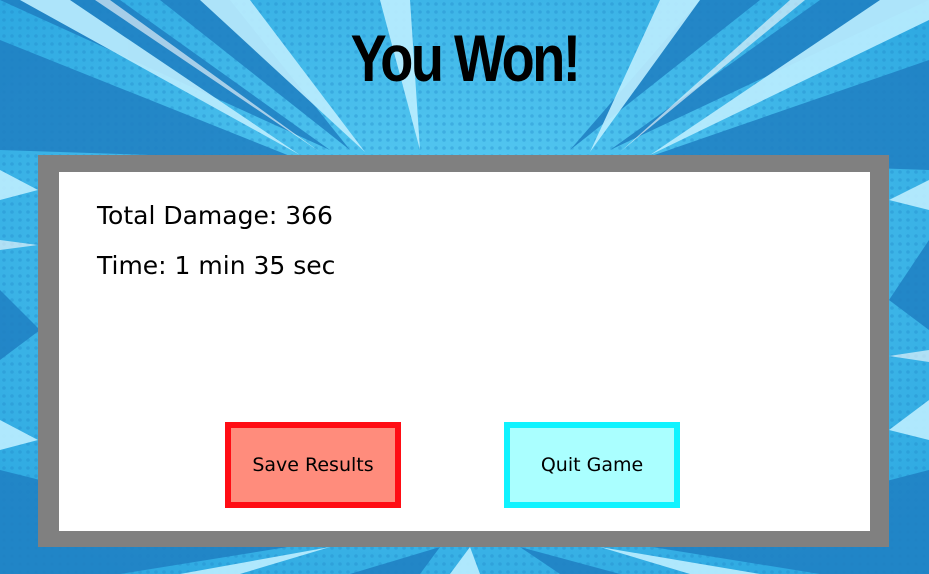 The width and height of the screenshot is (929, 574). What do you see at coordinates (465, 58) in the screenshot?
I see `victory-title: You Won!` at bounding box center [465, 58].